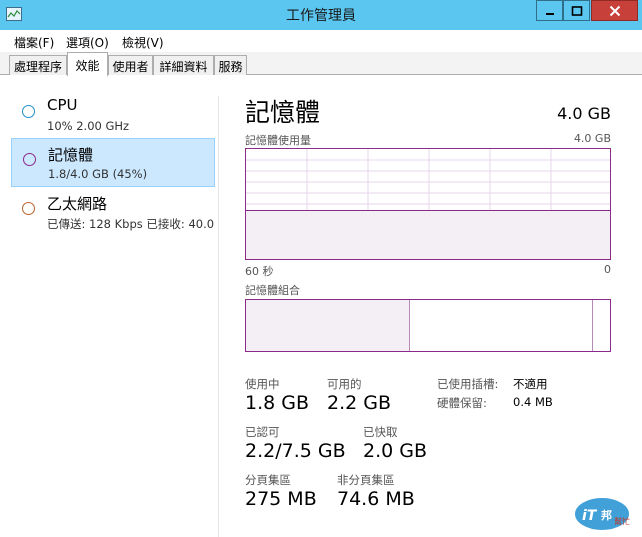 This screenshot has height=537, width=642. Describe the element at coordinates (113, 162) in the screenshot. I see `sidebar-item-memory: 記憶體 1.8/4.0 GB (45%)` at that location.